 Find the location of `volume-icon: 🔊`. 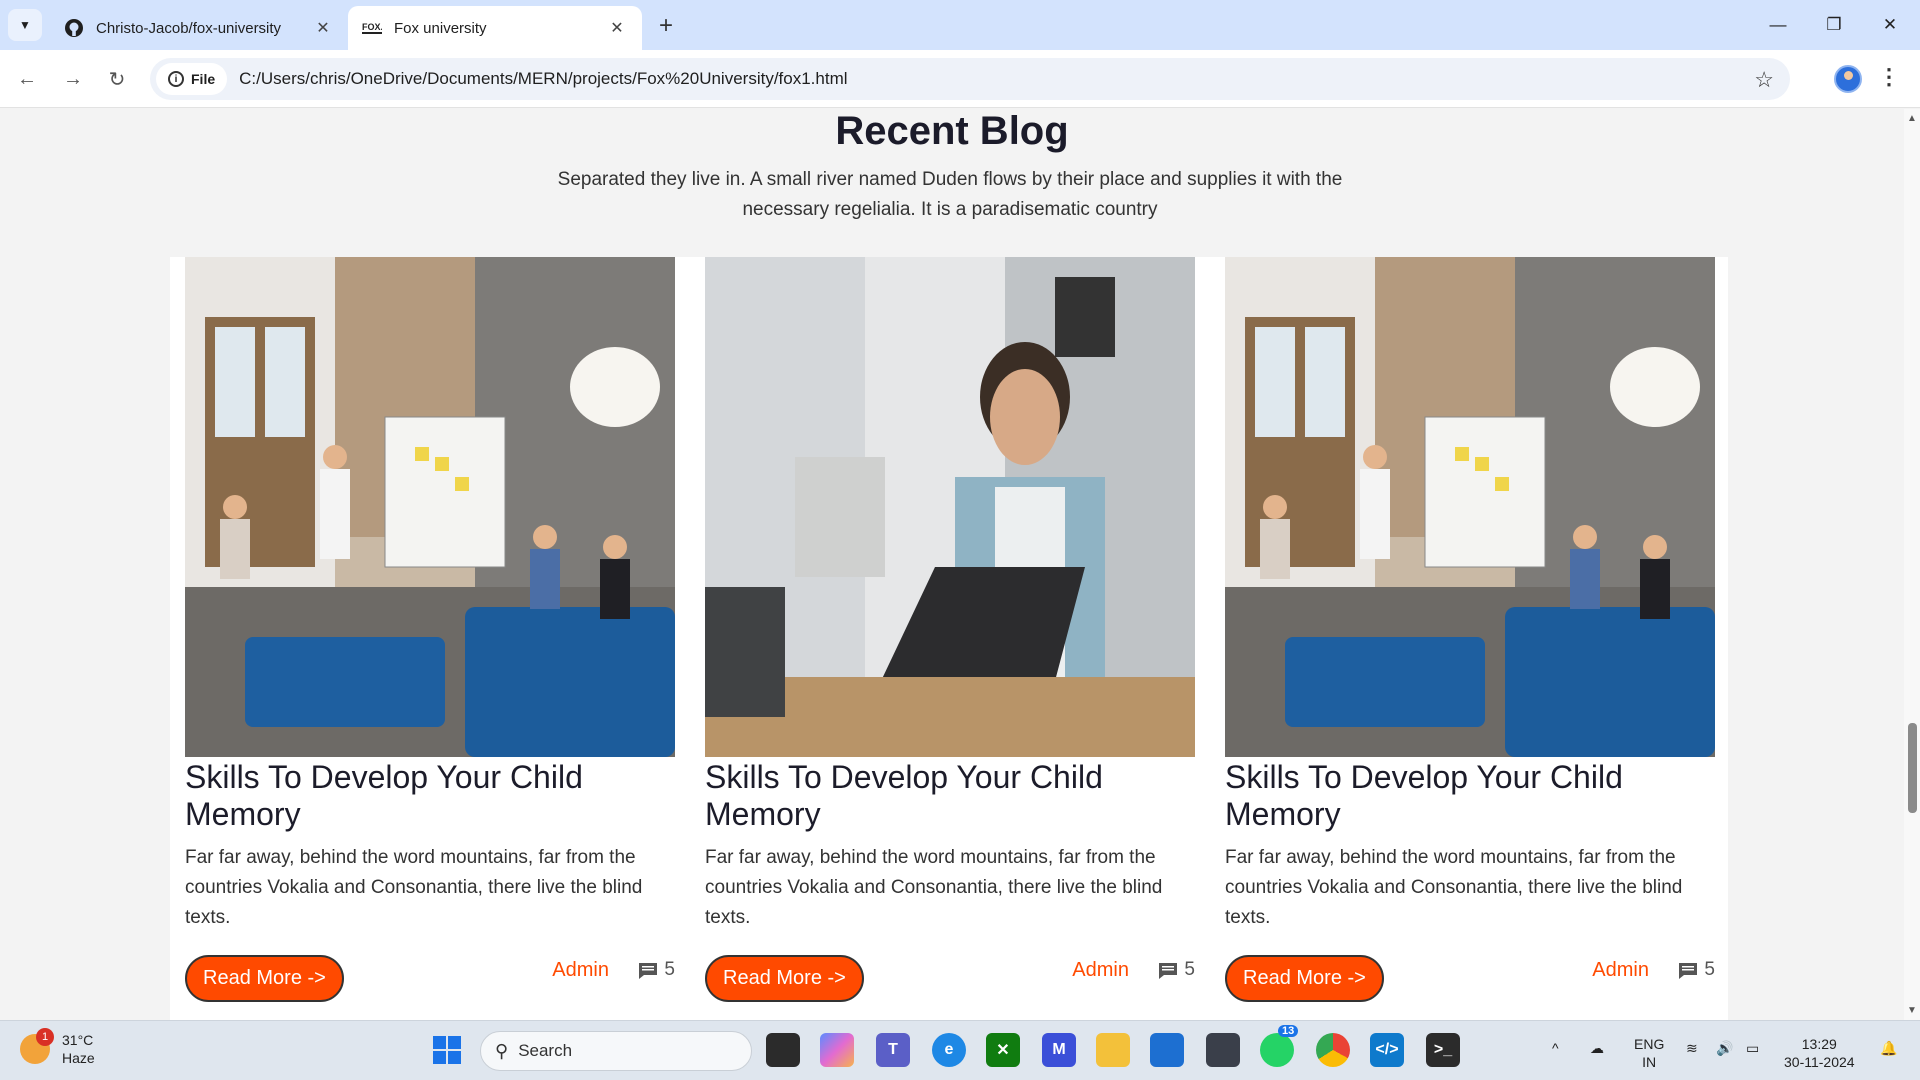

volume-icon: 🔊 is located at coordinates (1724, 1048).